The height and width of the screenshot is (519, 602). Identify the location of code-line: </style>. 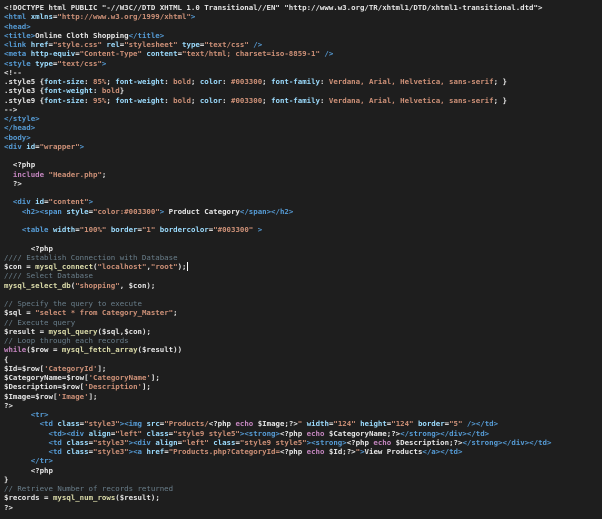
(303, 118).